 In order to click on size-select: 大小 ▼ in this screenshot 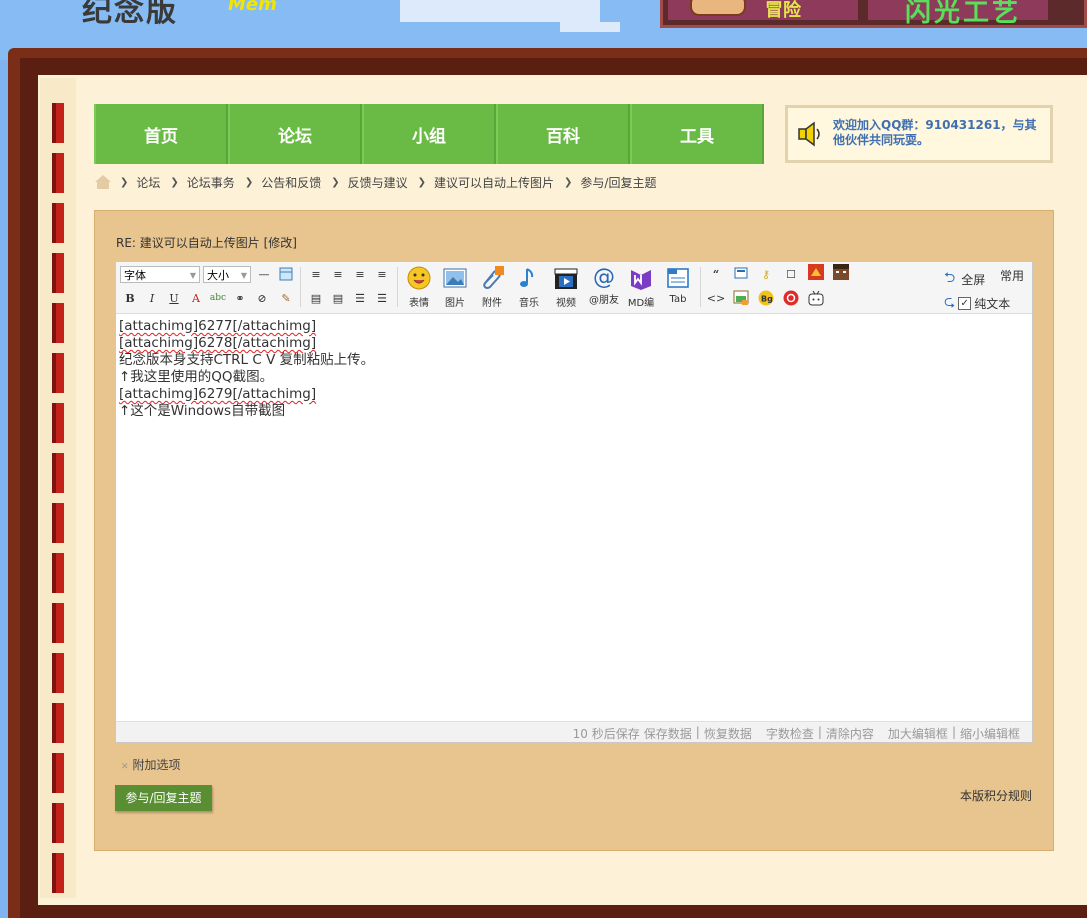, I will do `click(227, 274)`.